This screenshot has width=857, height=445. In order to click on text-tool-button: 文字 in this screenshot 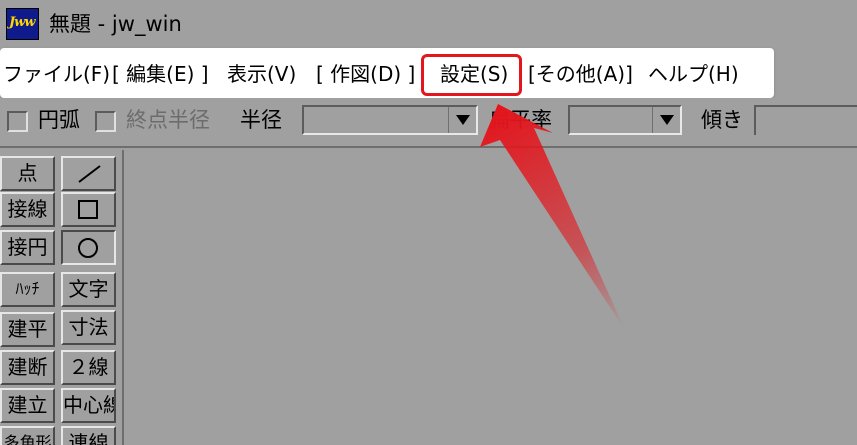, I will do `click(88, 289)`.